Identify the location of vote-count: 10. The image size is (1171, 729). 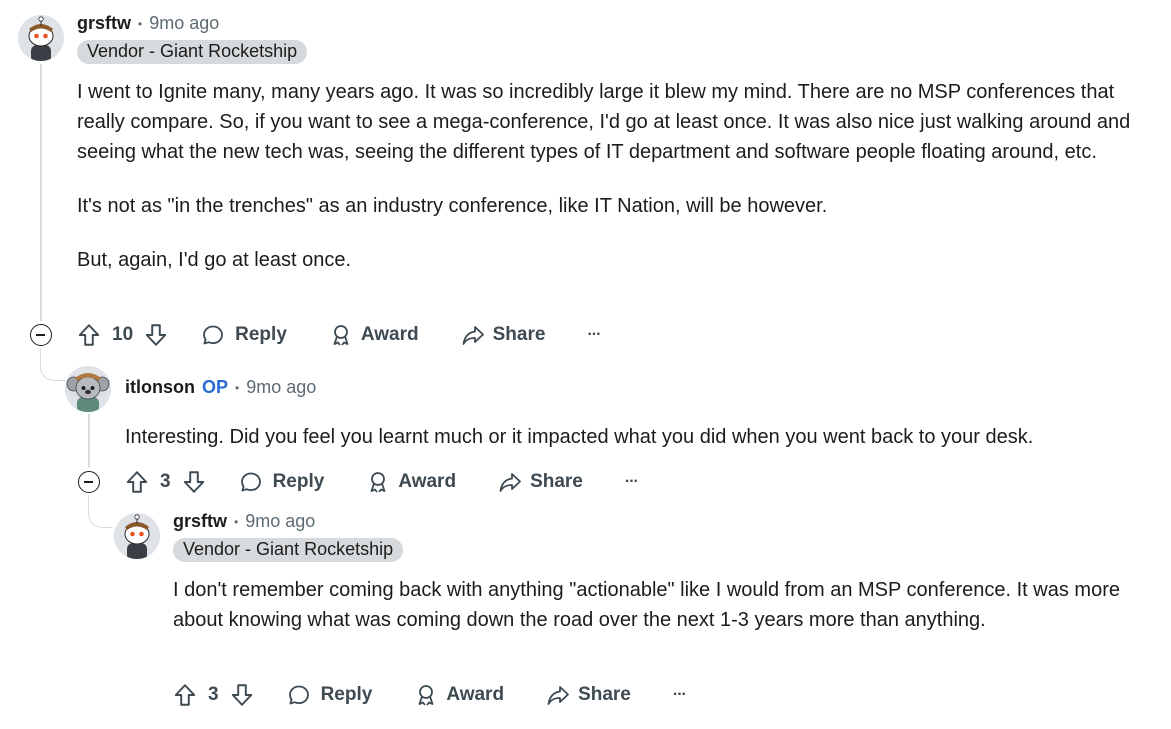
(123, 334).